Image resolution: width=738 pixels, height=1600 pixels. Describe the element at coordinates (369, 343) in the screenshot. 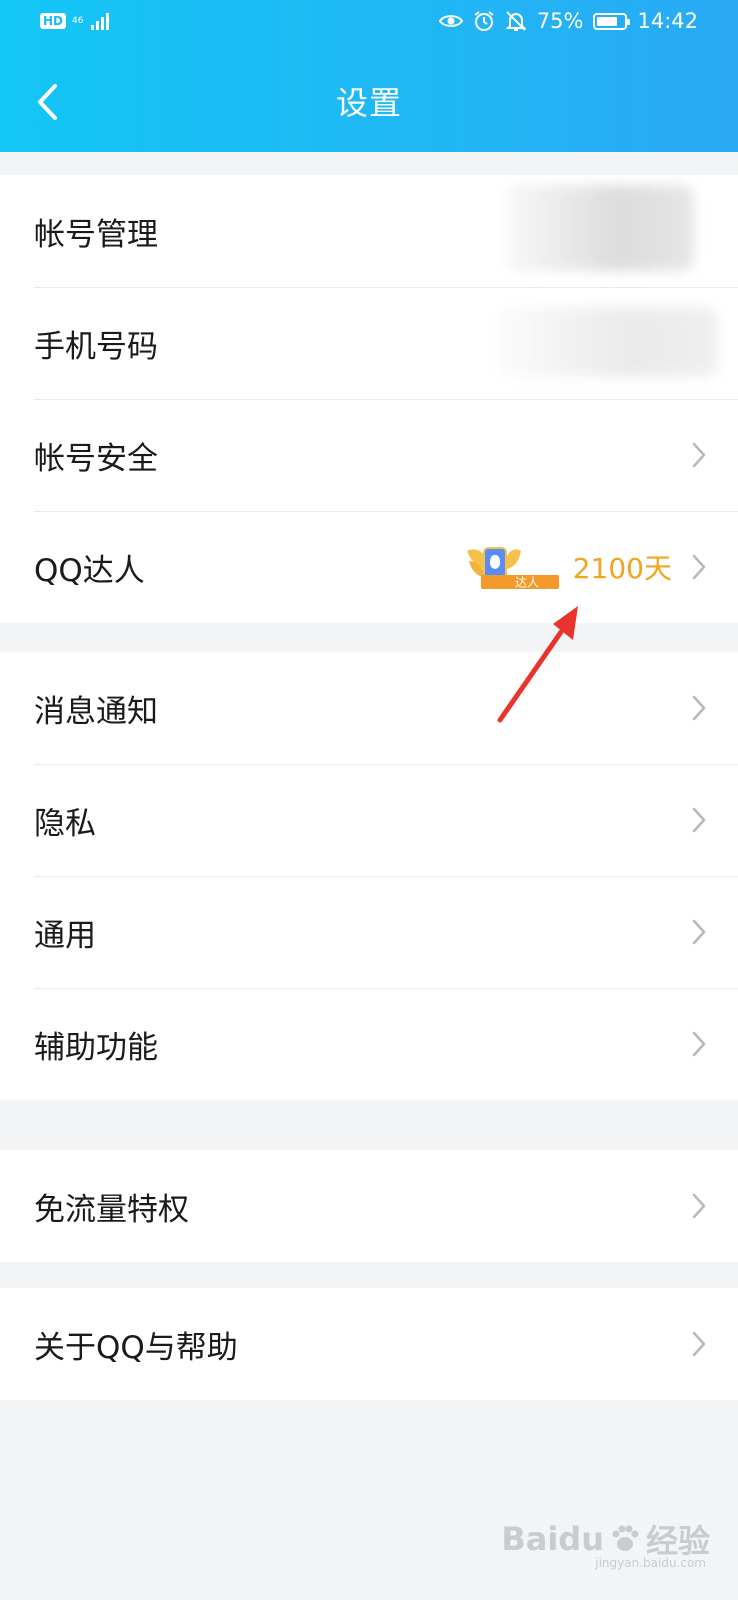

I see `phone-number-row: 手机号码` at that location.